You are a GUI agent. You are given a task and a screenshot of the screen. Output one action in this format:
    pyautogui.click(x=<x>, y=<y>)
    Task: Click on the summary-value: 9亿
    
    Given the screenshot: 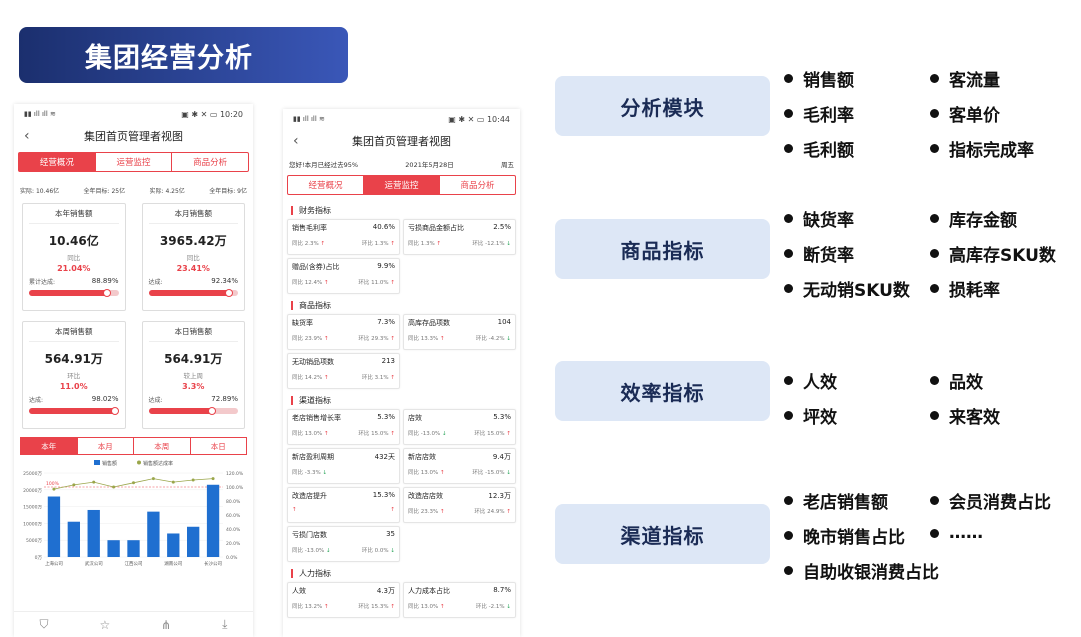 What is the action you would take?
    pyautogui.click(x=242, y=191)
    